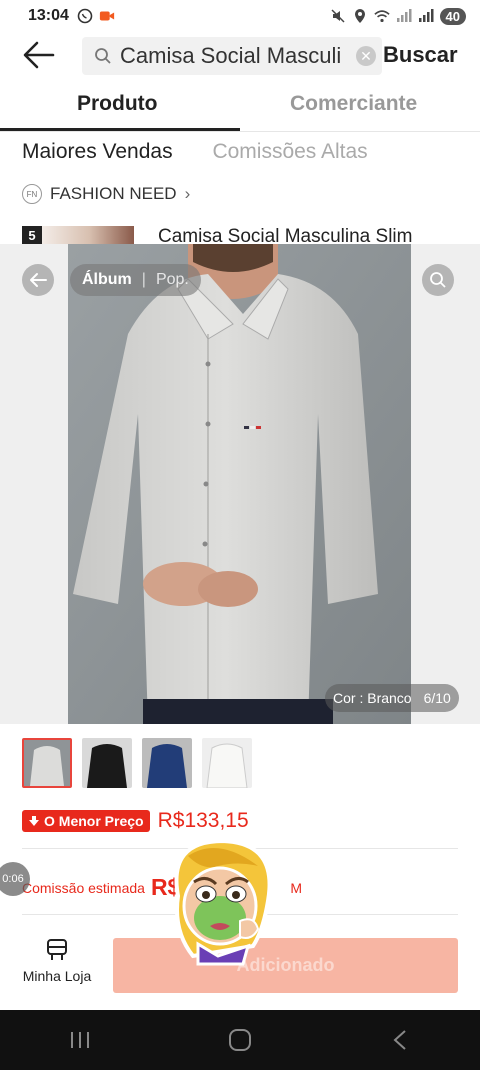  I want to click on gallery-tabs: Álbum | Pop., so click(135, 280).